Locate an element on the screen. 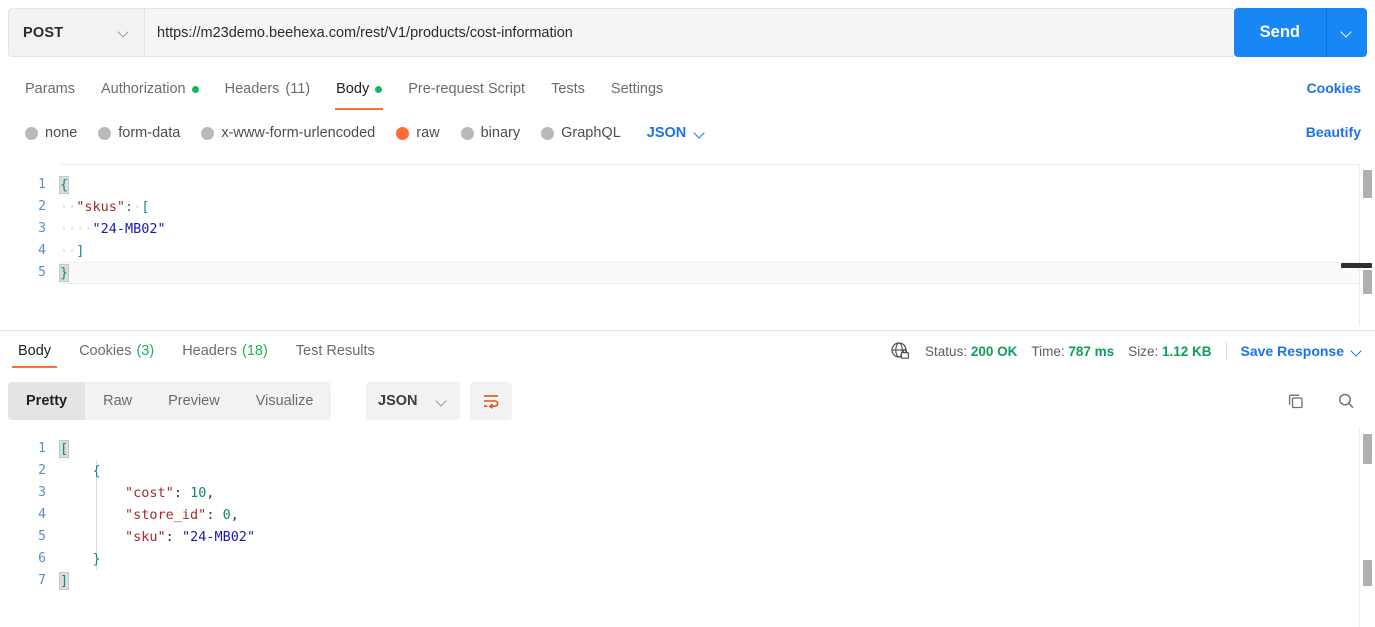  request-vertical-scrollbar is located at coordinates (1367, 184).